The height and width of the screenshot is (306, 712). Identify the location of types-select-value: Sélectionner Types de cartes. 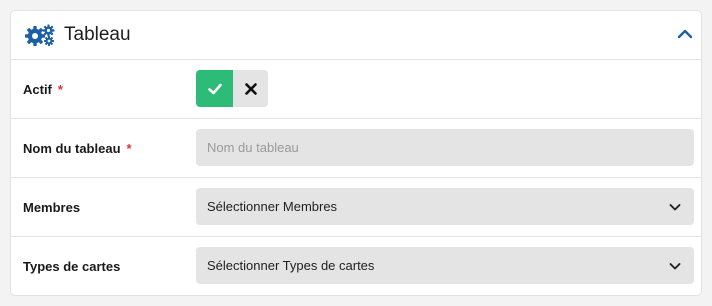
(291, 265).